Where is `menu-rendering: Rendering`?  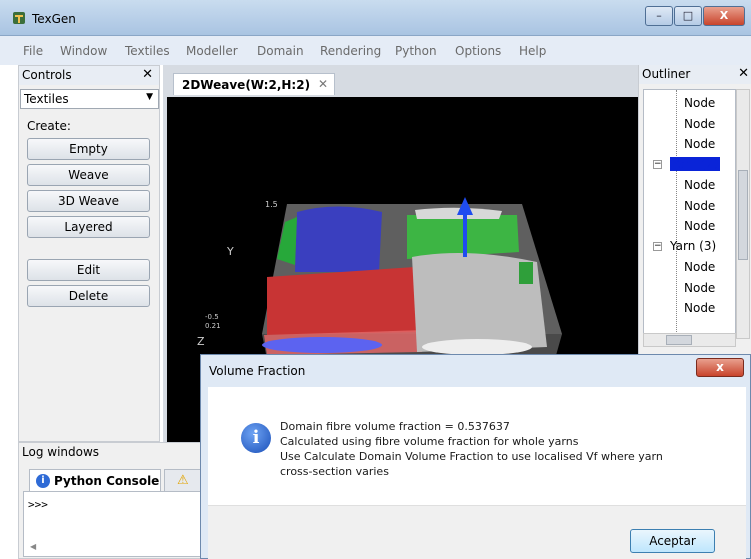
menu-rendering: Rendering is located at coordinates (350, 51).